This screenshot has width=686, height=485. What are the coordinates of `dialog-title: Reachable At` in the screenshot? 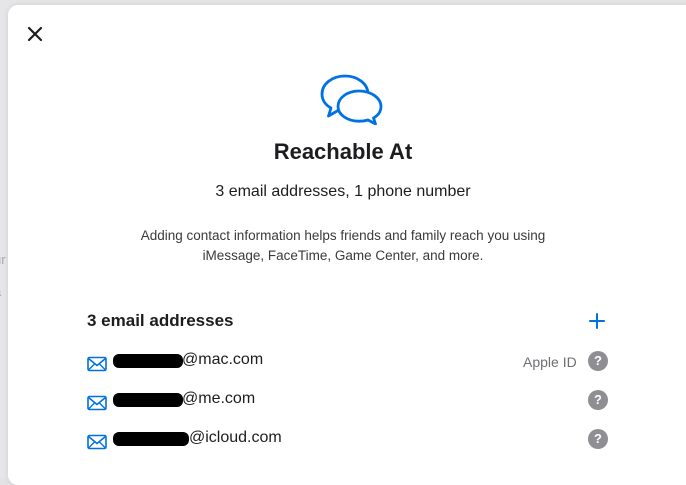 It's located at (343, 151).